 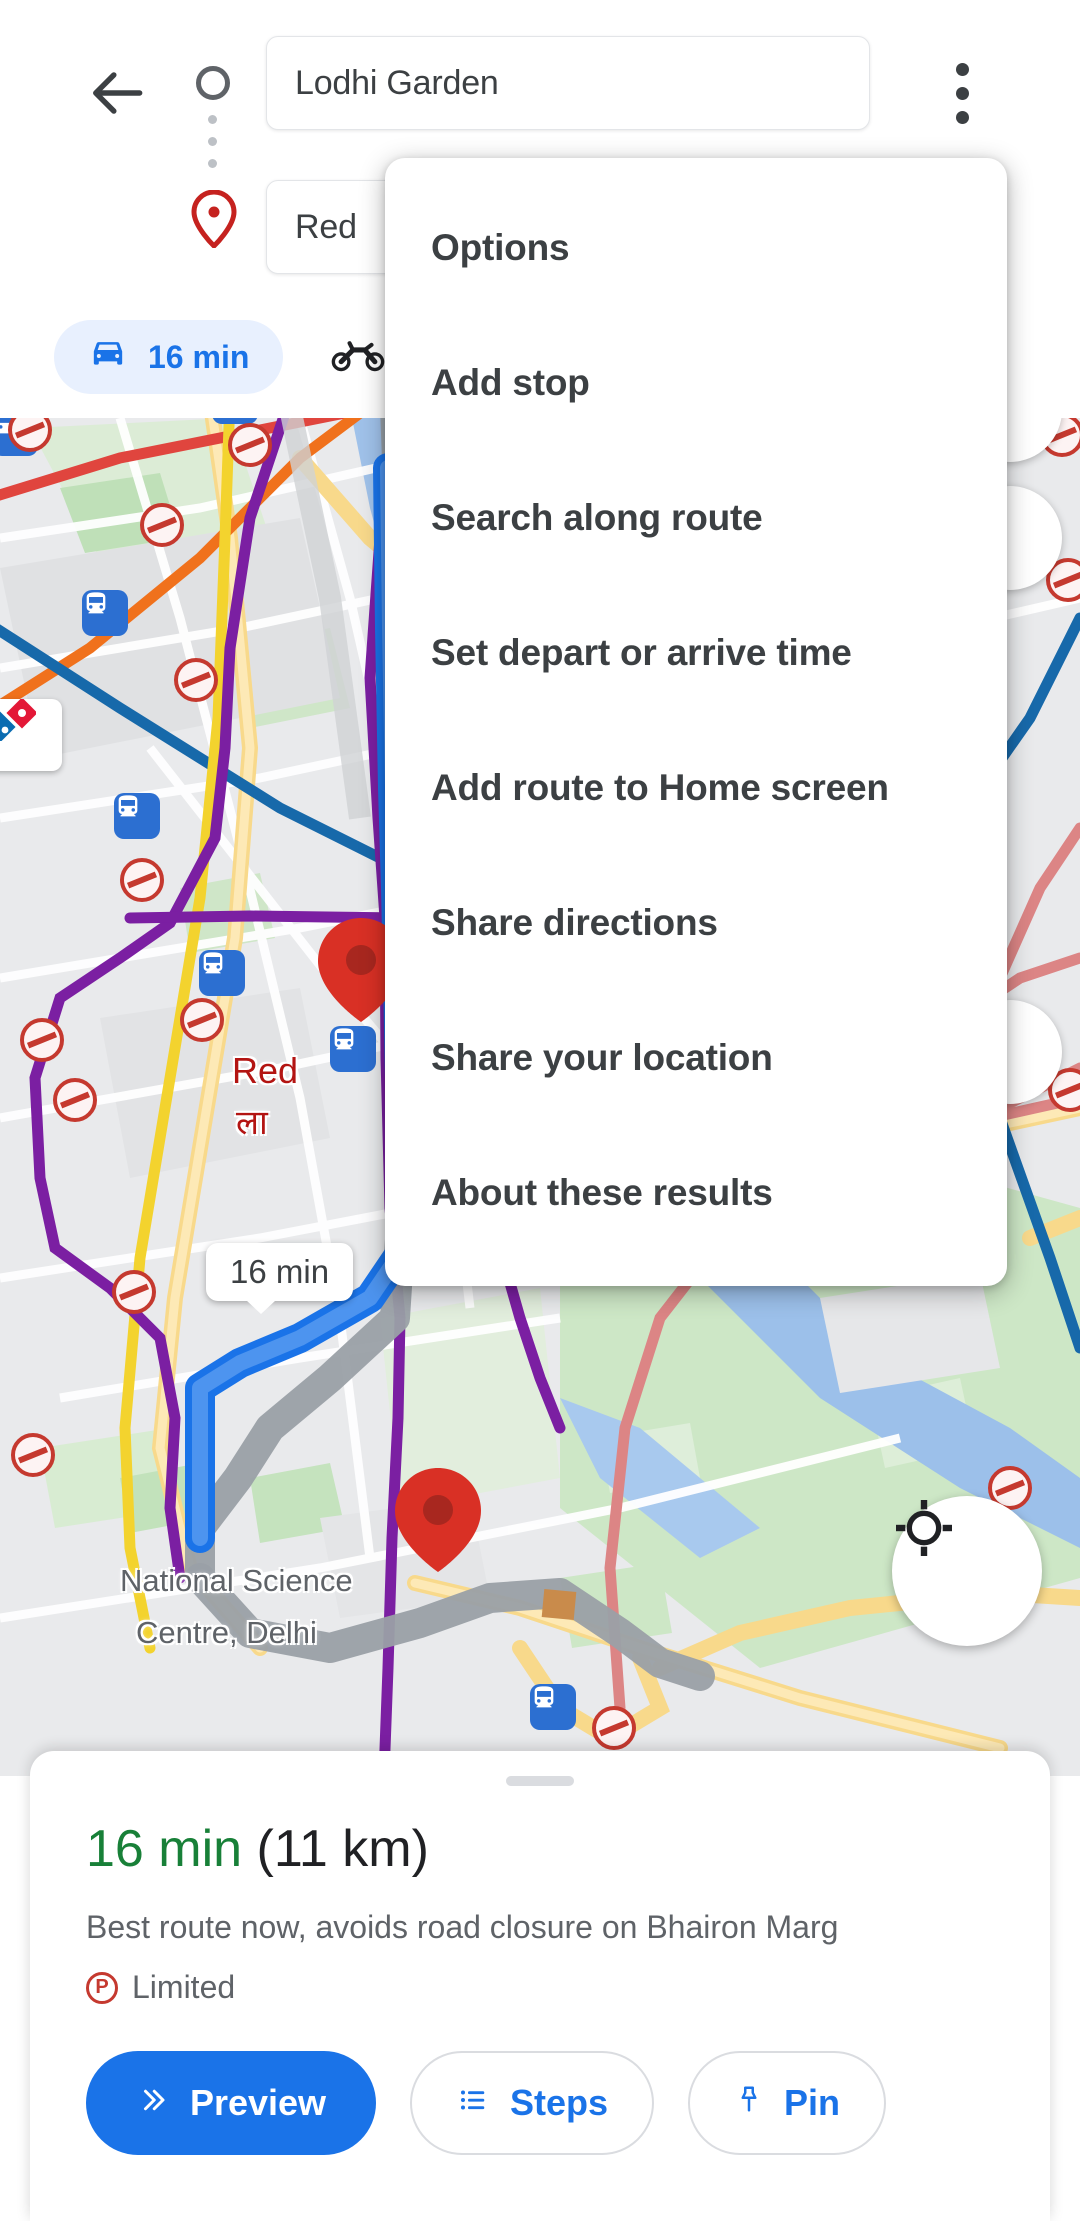 I want to click on menu-item-add-route-to-home-screen: Add route to Home screen, so click(x=696, y=787).